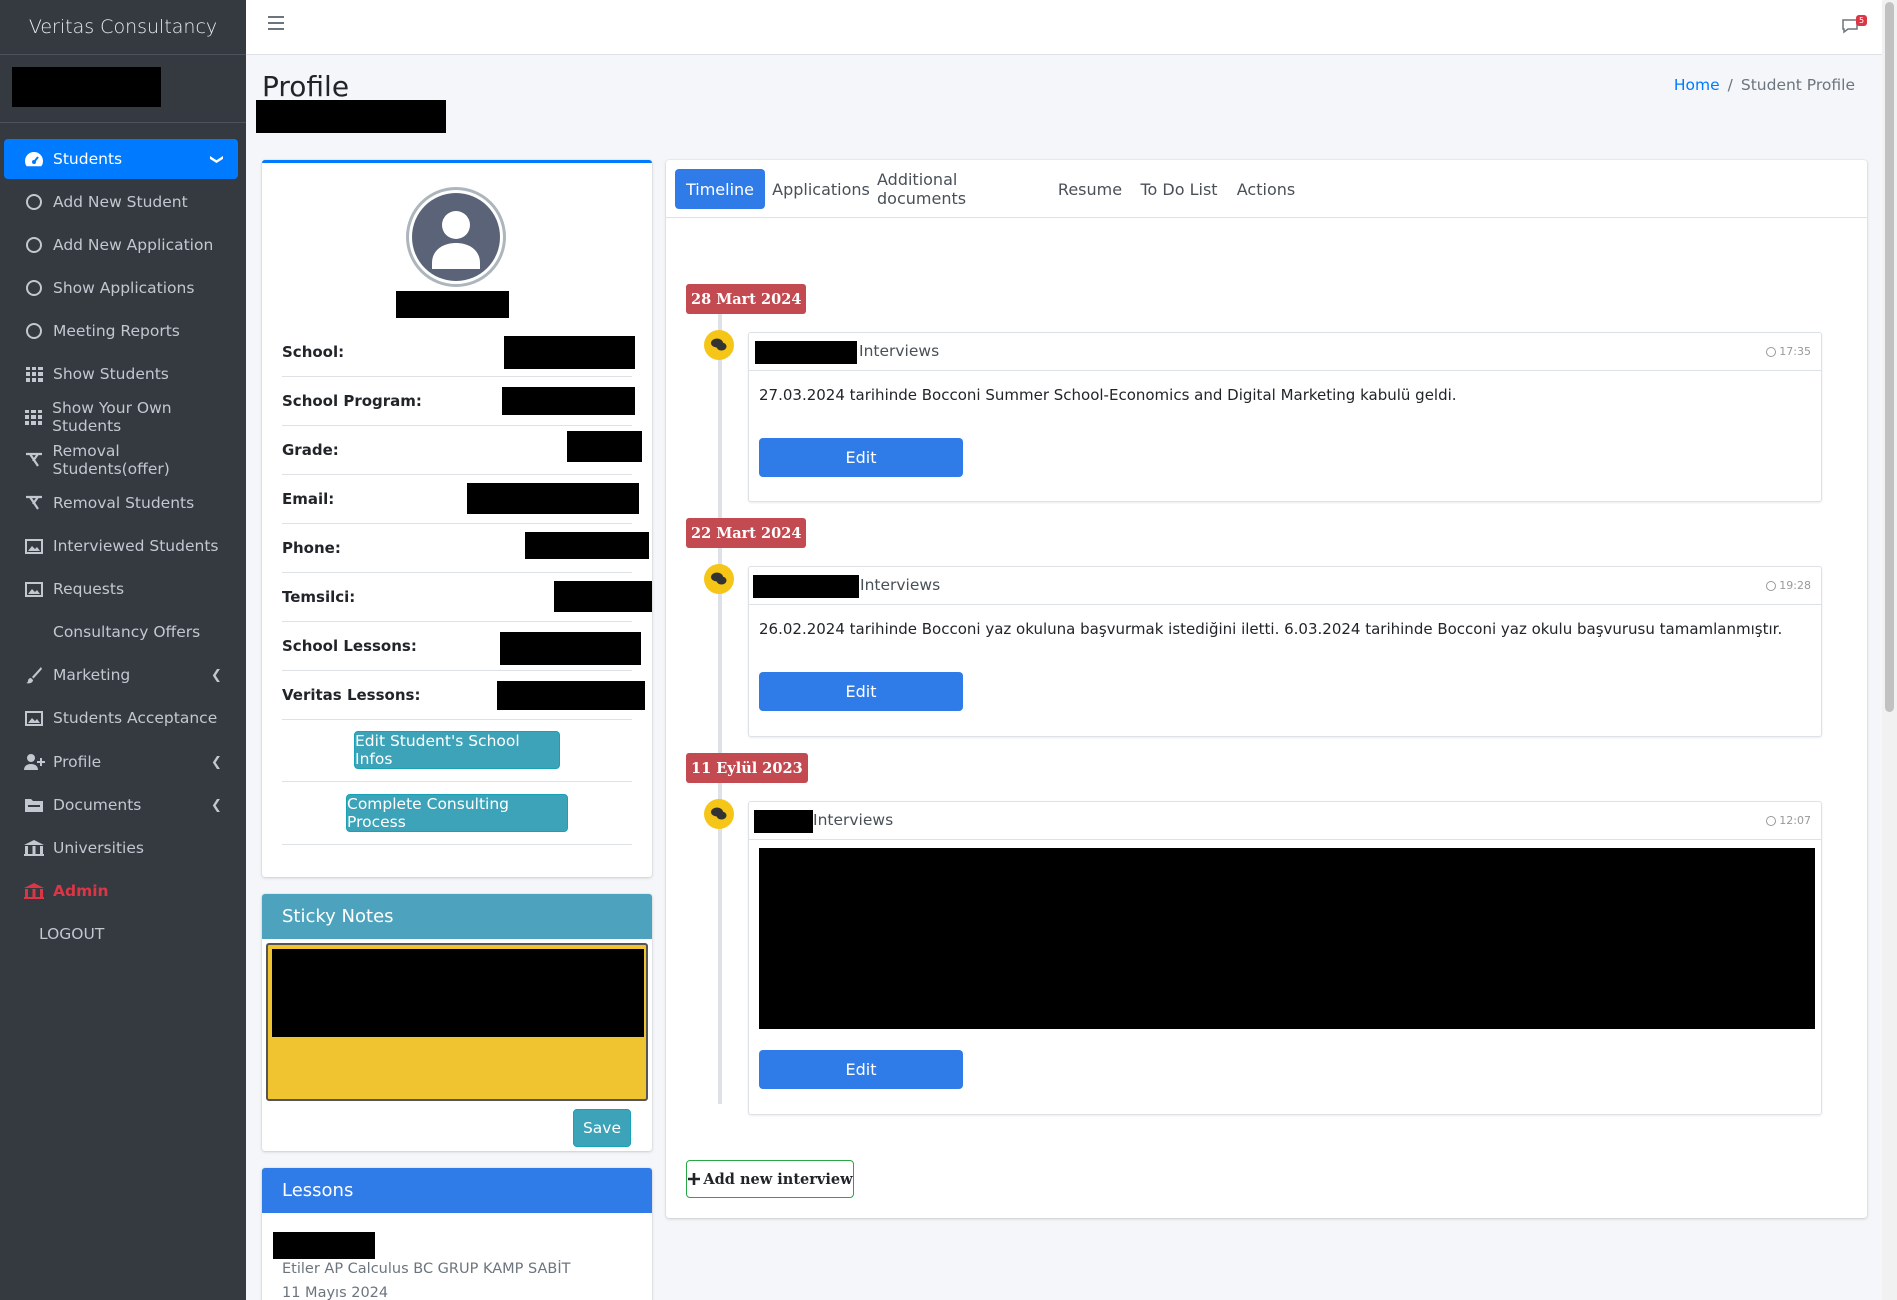 This screenshot has height=1300, width=1897. Describe the element at coordinates (602, 1128) in the screenshot. I see `save-button: Save` at that location.